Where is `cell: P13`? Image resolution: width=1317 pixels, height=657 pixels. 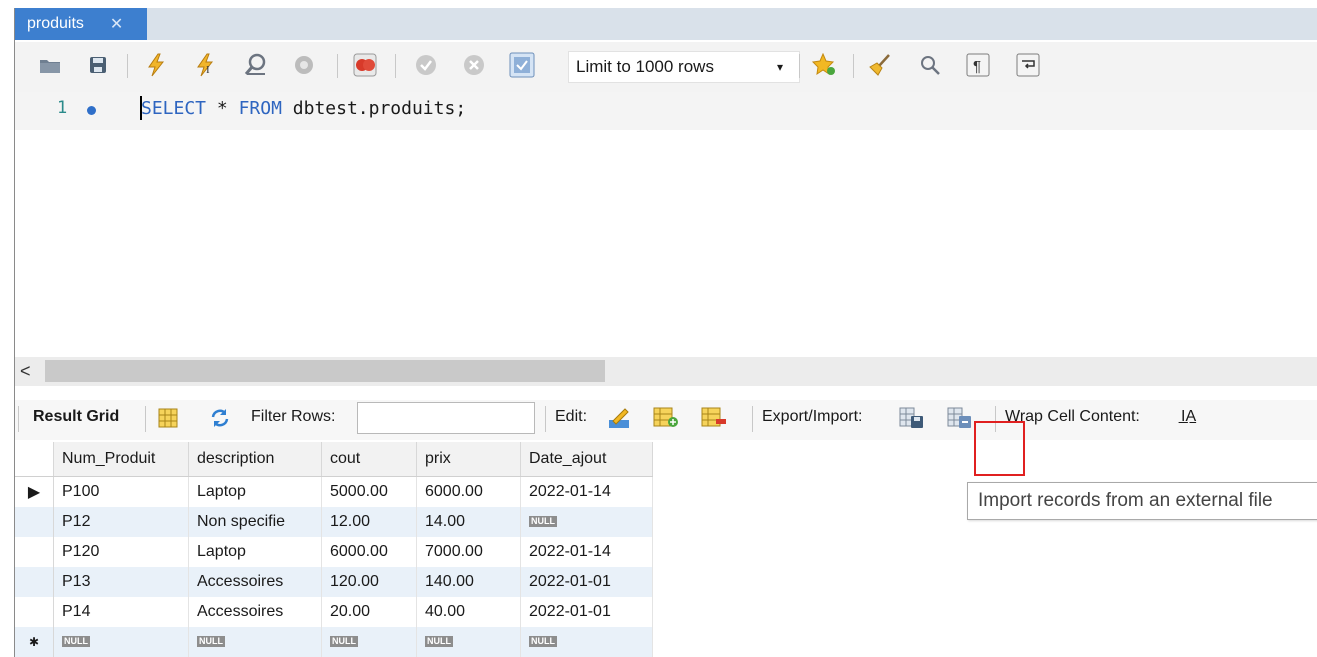 cell: P13 is located at coordinates (121, 582).